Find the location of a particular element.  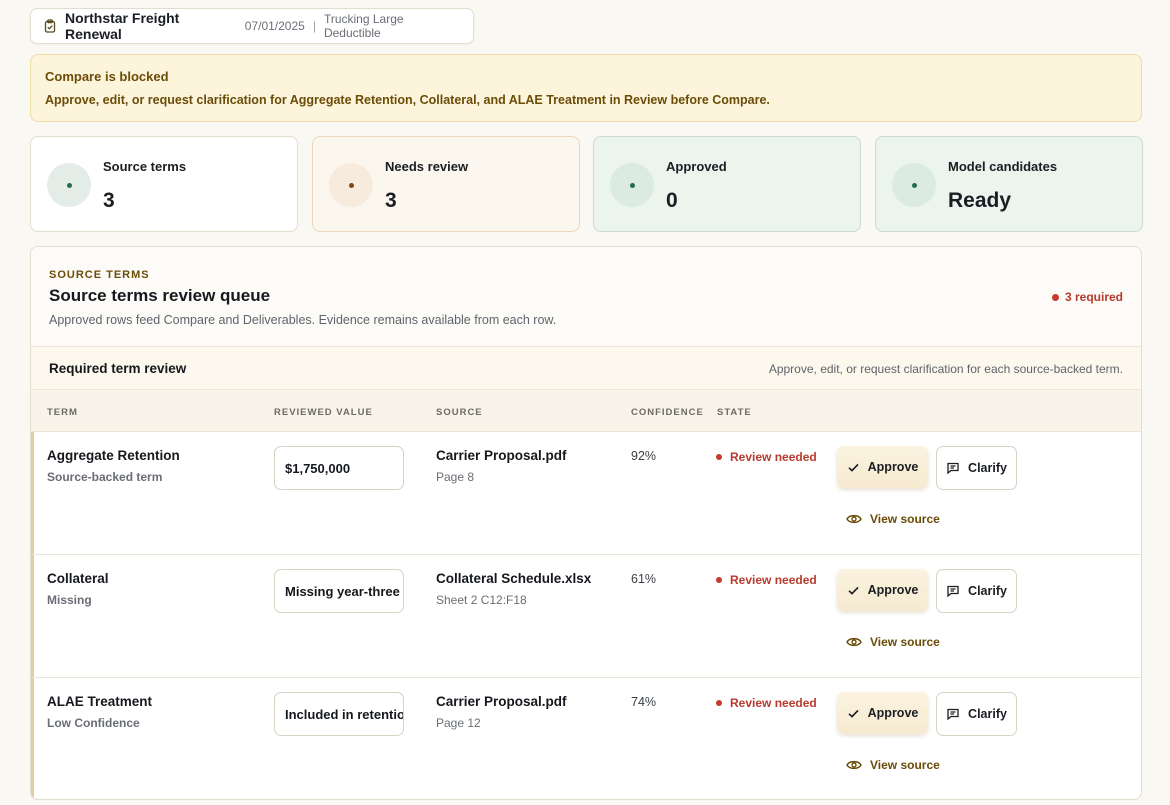

reviewed-value-text: Missing year-three is located at coordinates (342, 591).